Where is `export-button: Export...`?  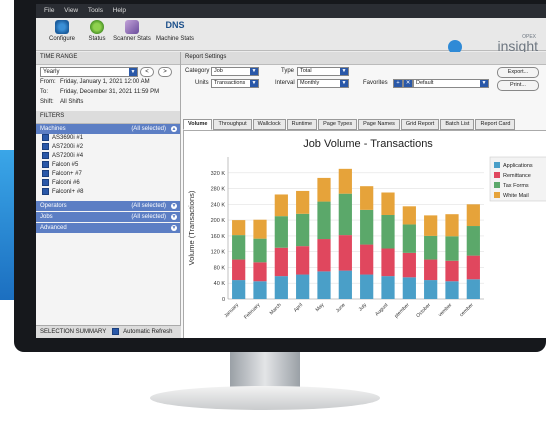
export-button: Export... is located at coordinates (518, 72).